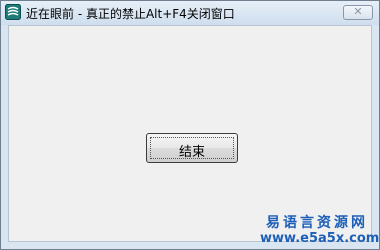 This screenshot has height=250, width=380. I want to click on close-button: ✕, so click(358, 12).